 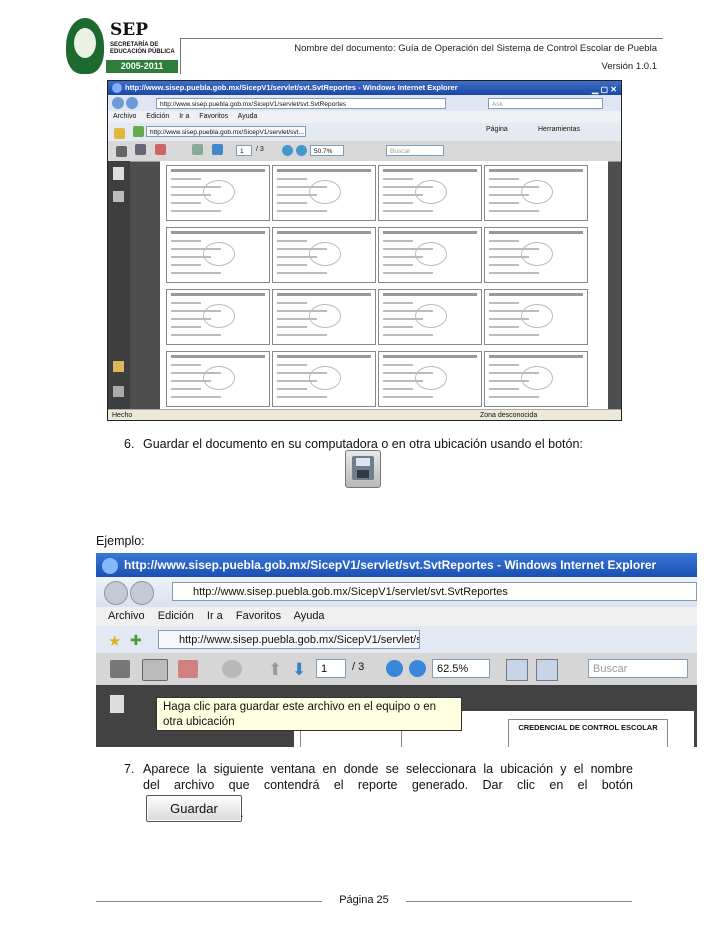 What do you see at coordinates (415, 150) in the screenshot?
I see `find-input: Buscar` at bounding box center [415, 150].